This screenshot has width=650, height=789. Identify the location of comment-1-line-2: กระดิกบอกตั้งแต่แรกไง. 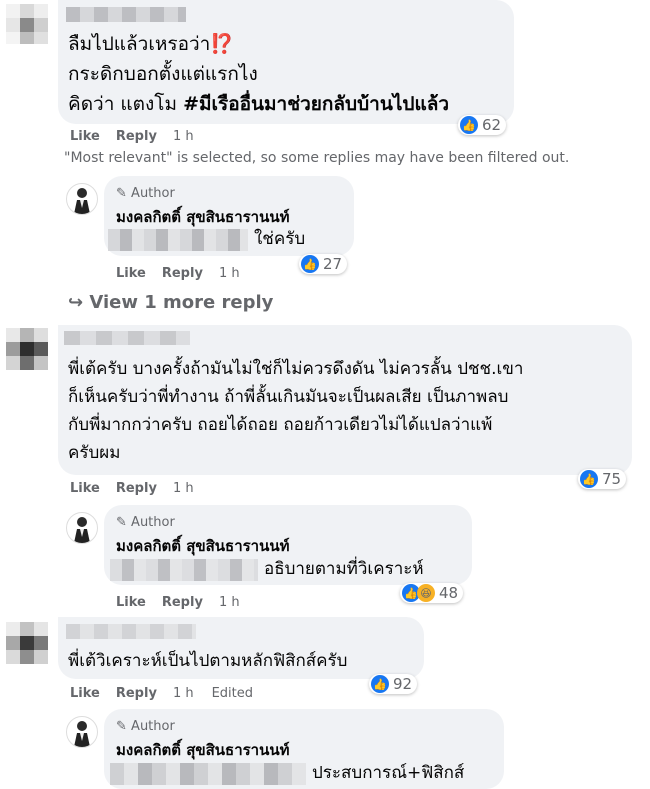
(163, 74).